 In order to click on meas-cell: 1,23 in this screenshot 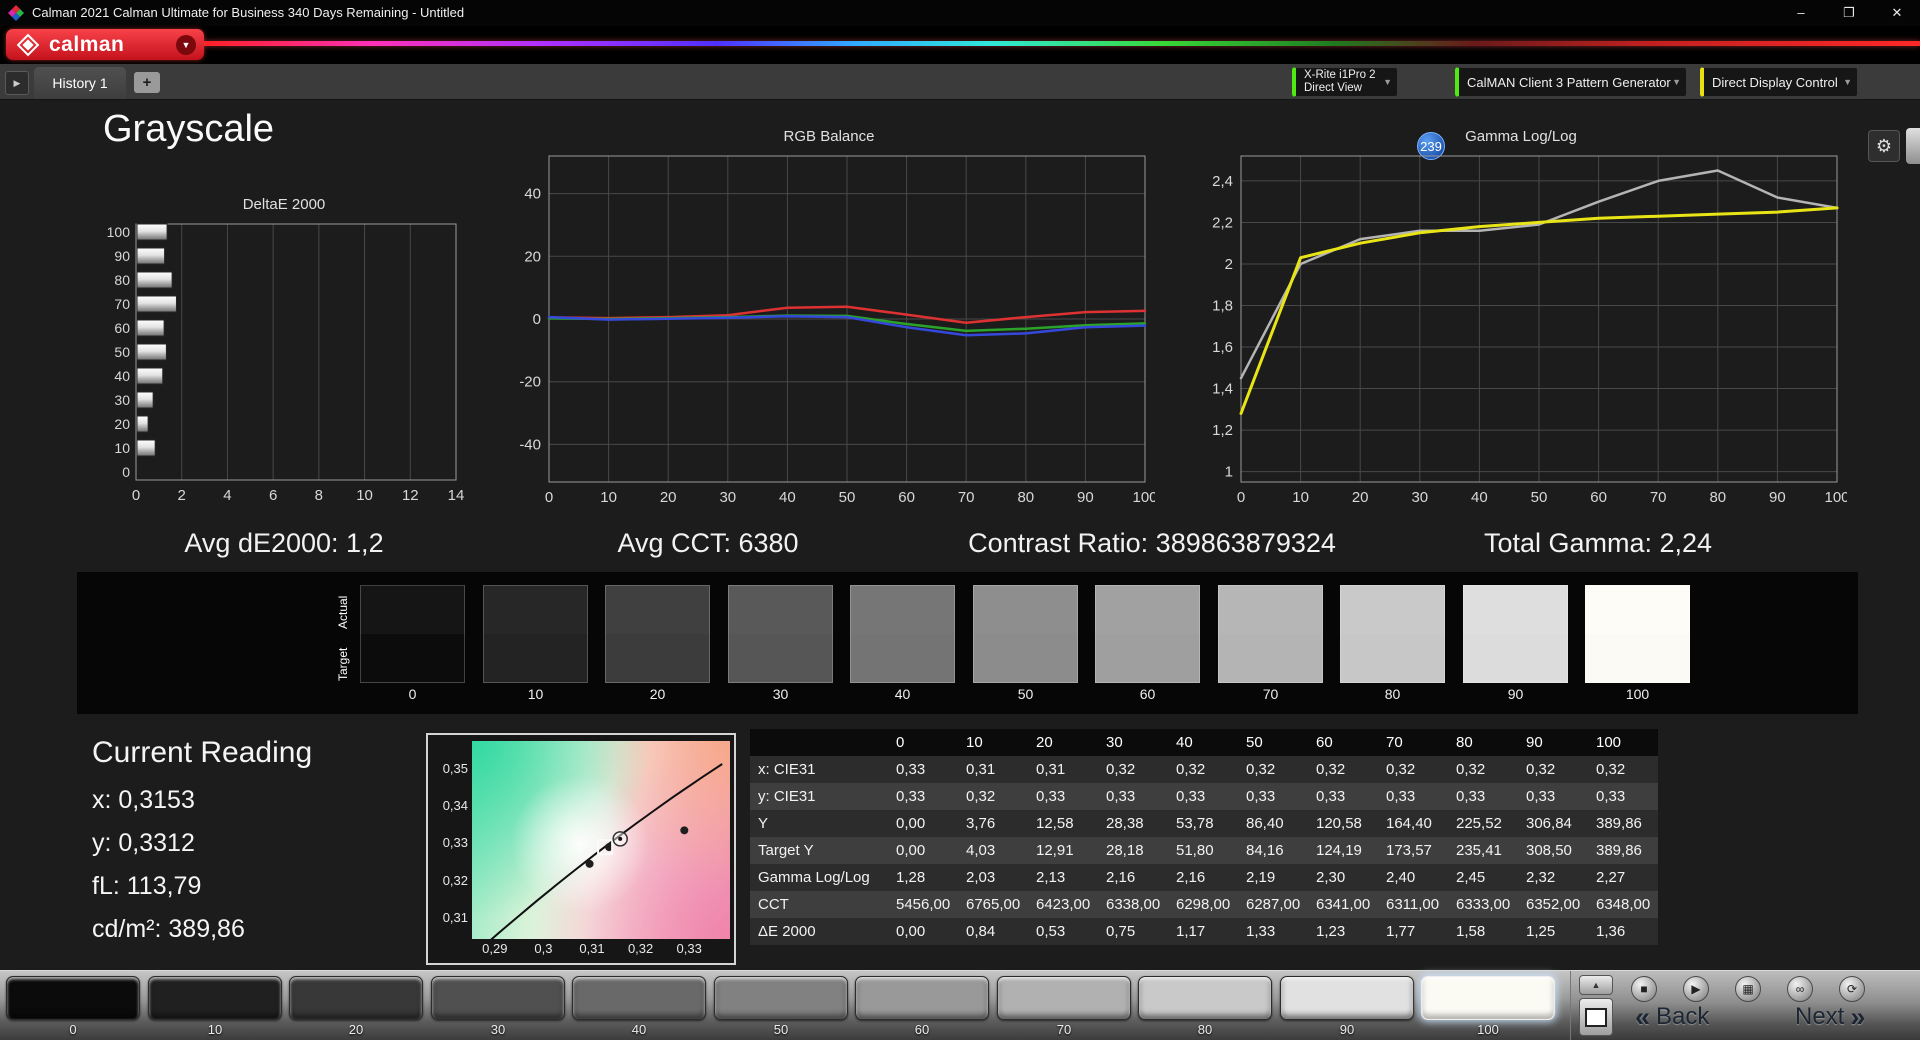, I will do `click(1343, 931)`.